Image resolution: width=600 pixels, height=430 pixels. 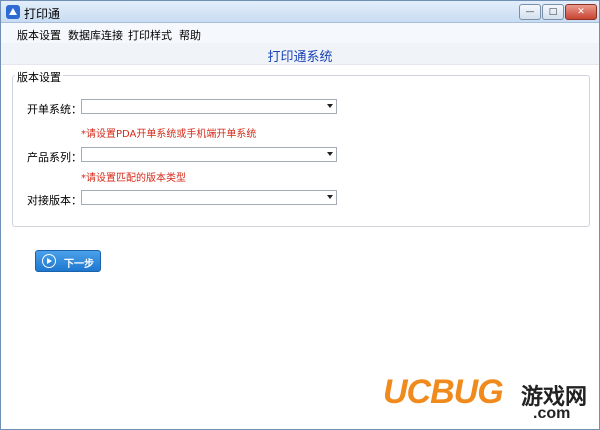 I want to click on product-series-hint: *请设置匹配的版本类型, so click(x=133, y=178).